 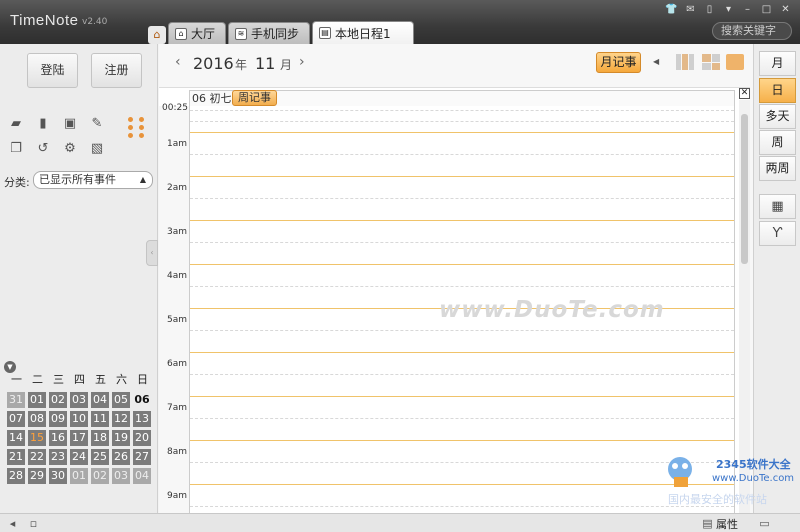 What do you see at coordinates (552, 310) in the screenshot?
I see `watermark-text: www.DuoTe.com` at bounding box center [552, 310].